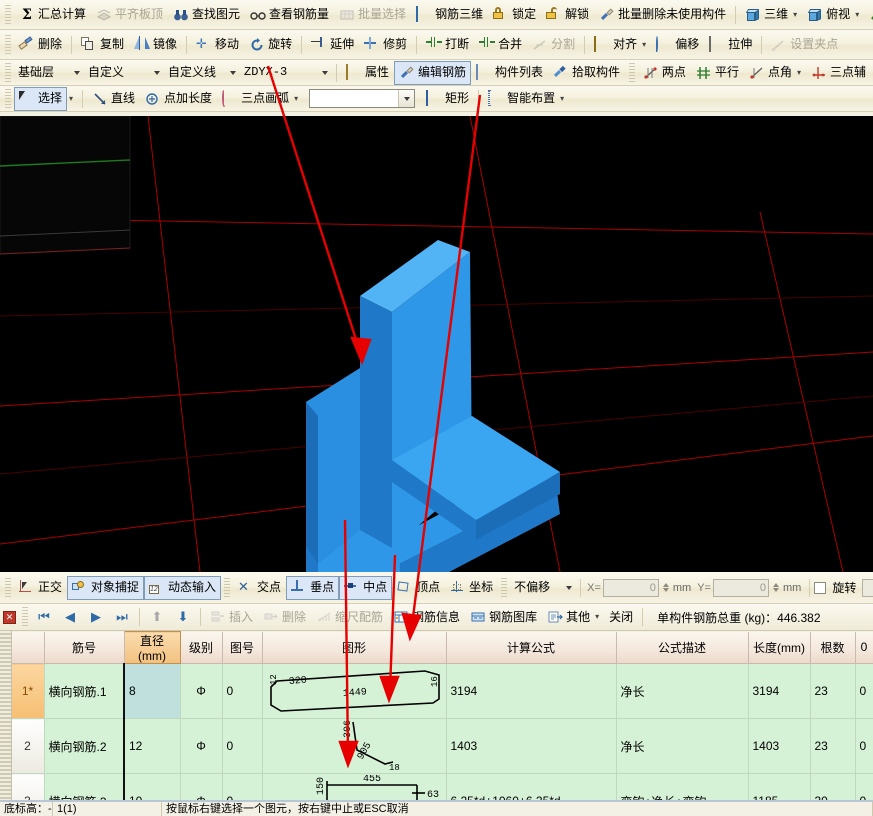 The height and width of the screenshot is (816, 873). What do you see at coordinates (27, 647) in the screenshot?
I see `header-rowno` at bounding box center [27, 647].